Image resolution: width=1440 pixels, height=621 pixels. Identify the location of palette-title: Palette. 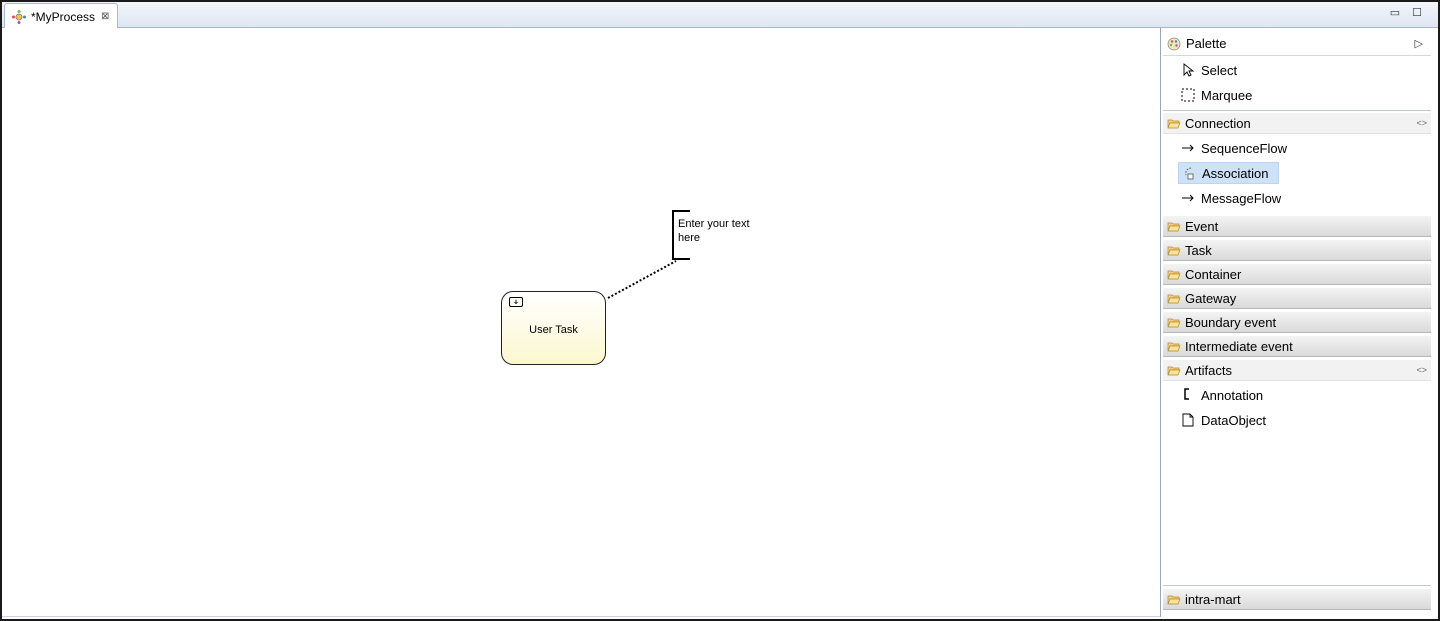
(1206, 43).